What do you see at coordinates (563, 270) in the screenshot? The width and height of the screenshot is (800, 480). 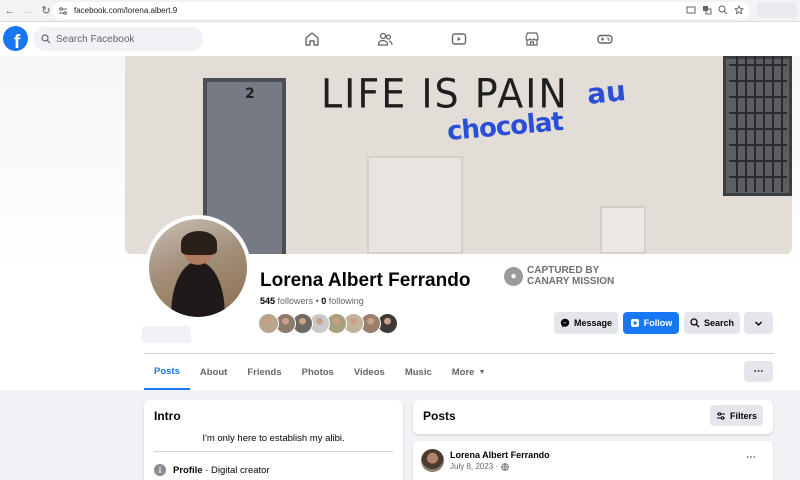 I see `badge-line-1: CAPTURED BY` at bounding box center [563, 270].